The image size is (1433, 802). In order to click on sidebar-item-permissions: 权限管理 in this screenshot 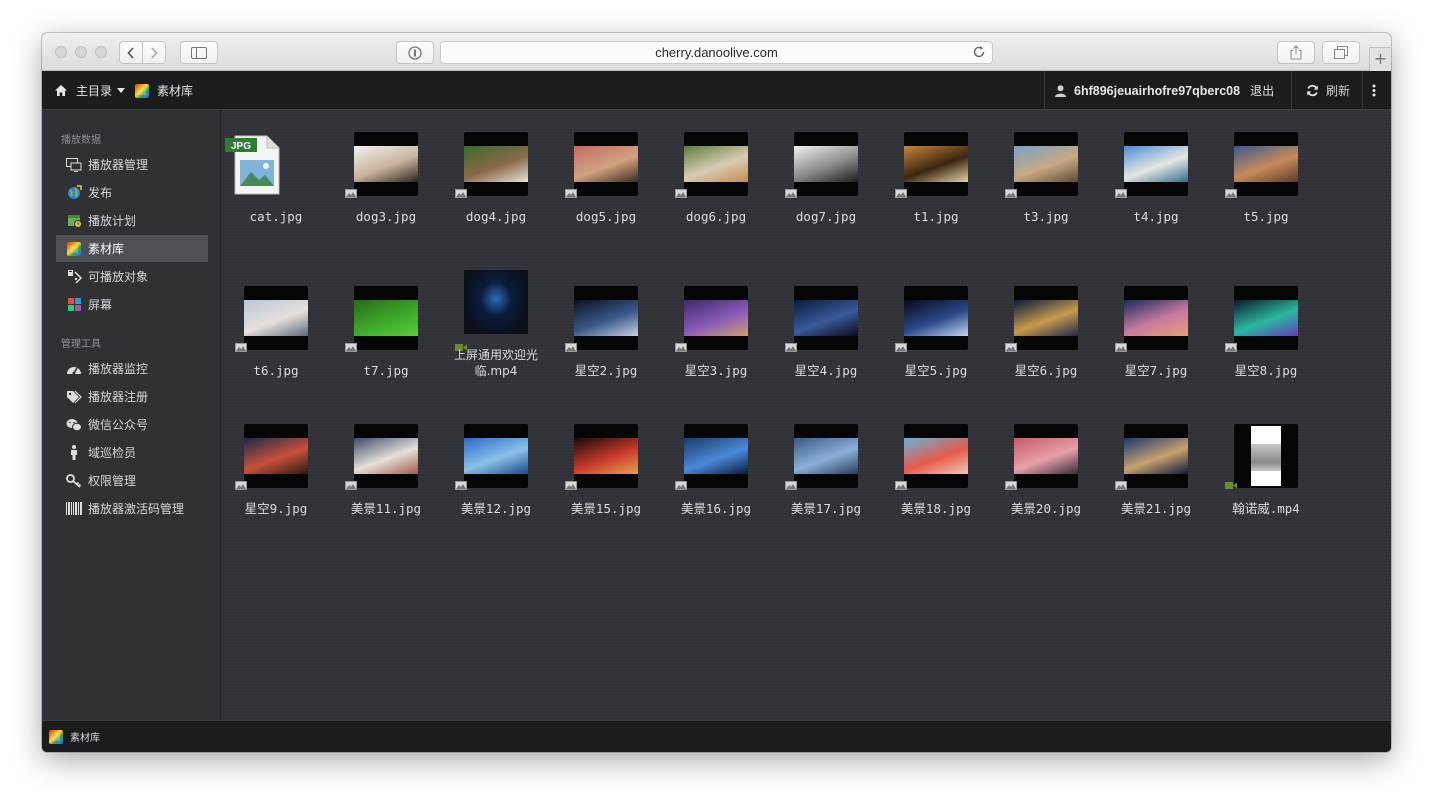, I will do `click(132, 480)`.